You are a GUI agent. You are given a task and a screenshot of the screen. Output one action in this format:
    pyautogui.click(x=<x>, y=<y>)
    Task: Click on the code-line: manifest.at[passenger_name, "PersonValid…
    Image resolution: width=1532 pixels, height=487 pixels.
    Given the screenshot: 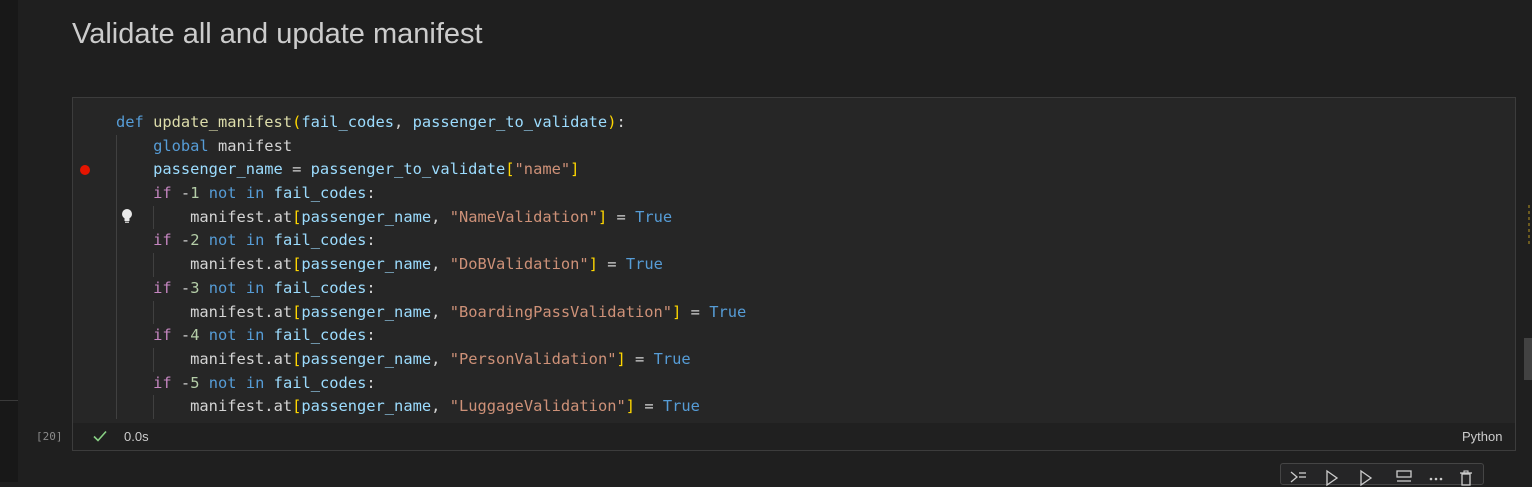 What is the action you would take?
    pyautogui.click(x=431, y=360)
    